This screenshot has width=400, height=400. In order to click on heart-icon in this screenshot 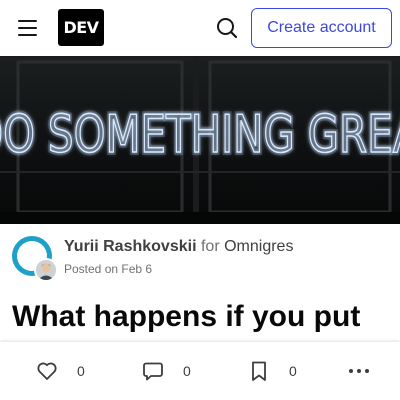, I will do `click(47, 371)`.